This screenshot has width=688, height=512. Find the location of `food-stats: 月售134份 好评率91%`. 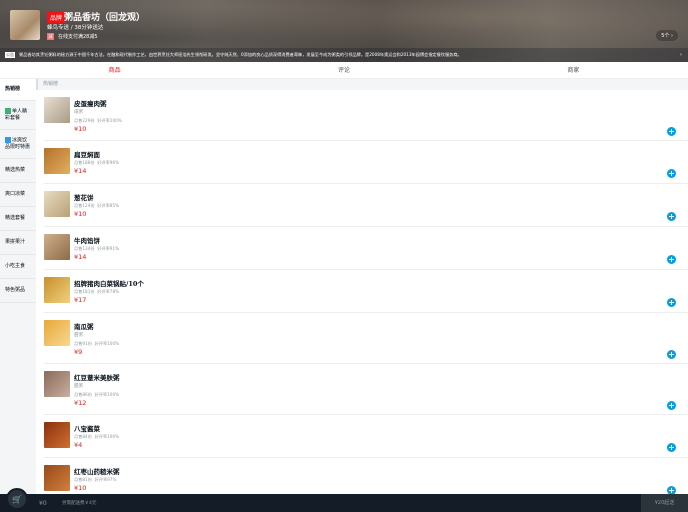

food-stats: 月售134份 好评率91% is located at coordinates (96, 249).